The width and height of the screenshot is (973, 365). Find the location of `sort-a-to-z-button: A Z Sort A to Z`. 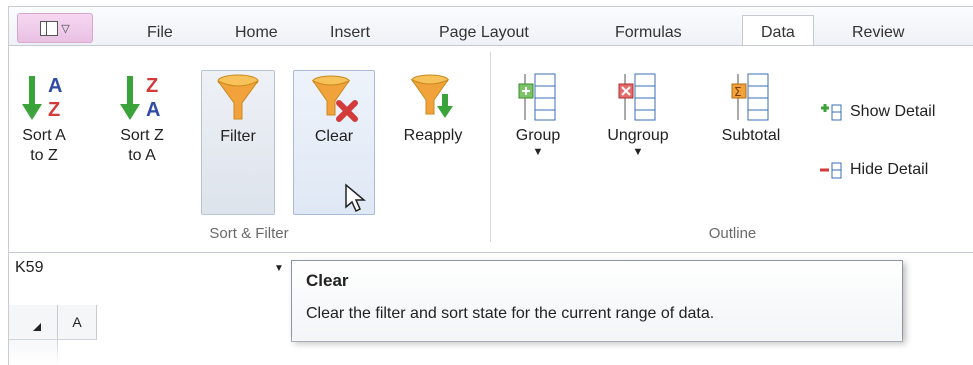

sort-a-to-z-button: A Z Sort A to Z is located at coordinates (44, 142).